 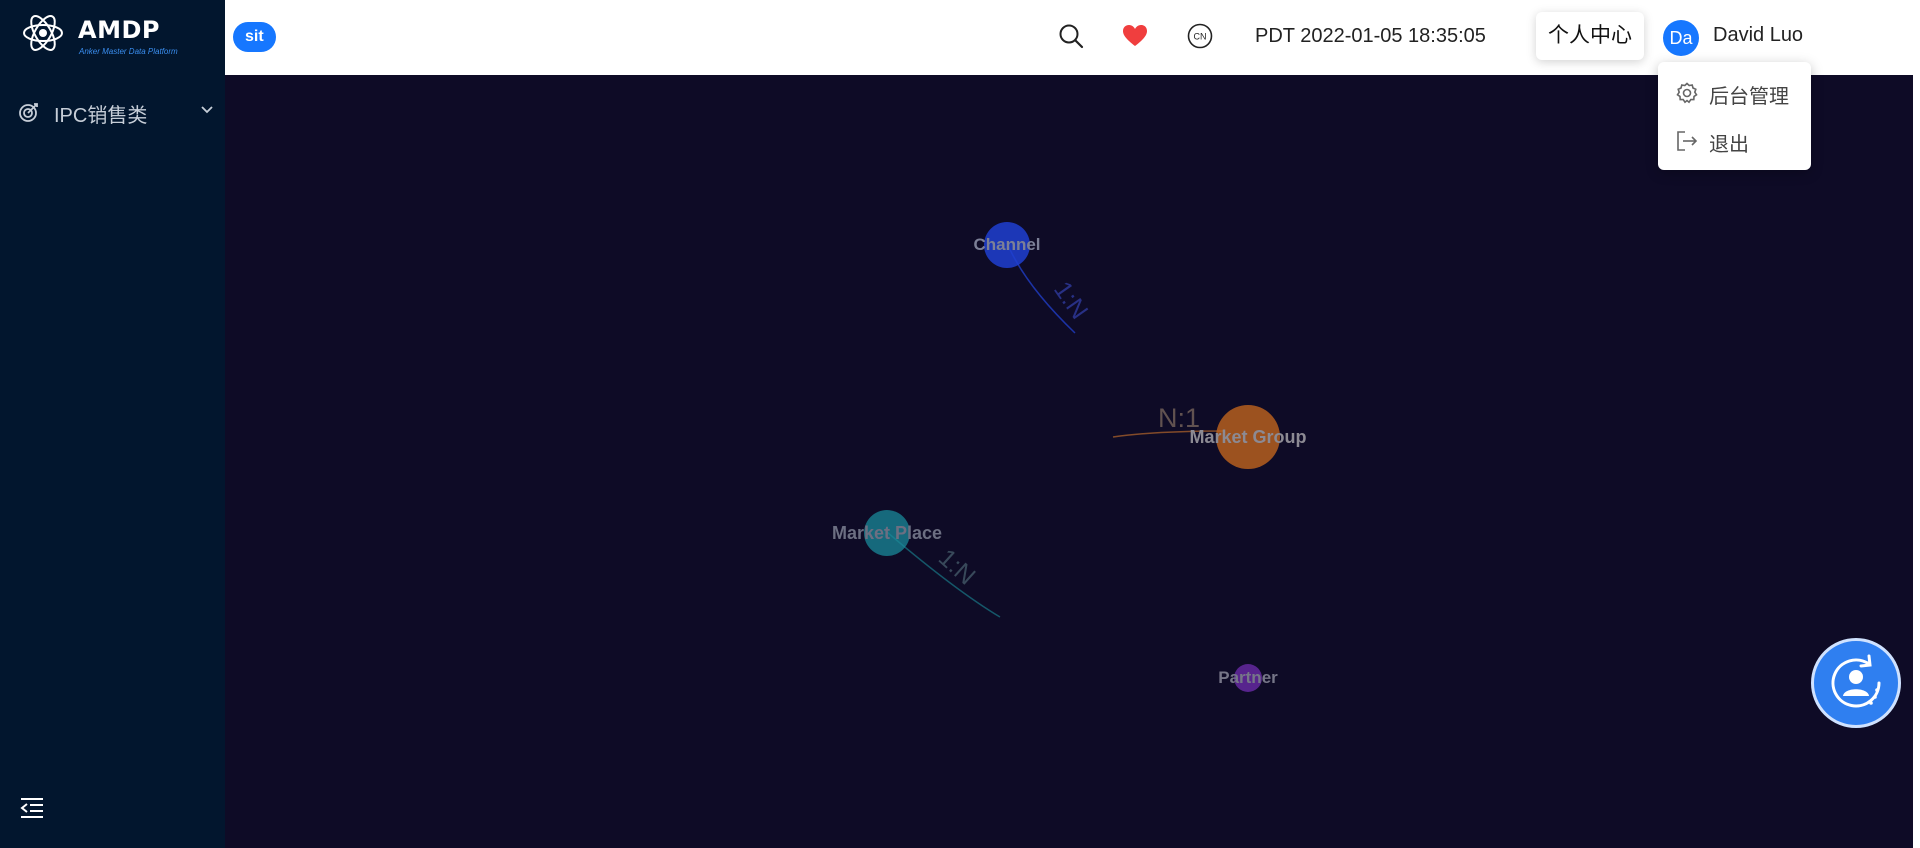 What do you see at coordinates (128, 51) in the screenshot?
I see `logo-subtitle: Anker Master Data Platform` at bounding box center [128, 51].